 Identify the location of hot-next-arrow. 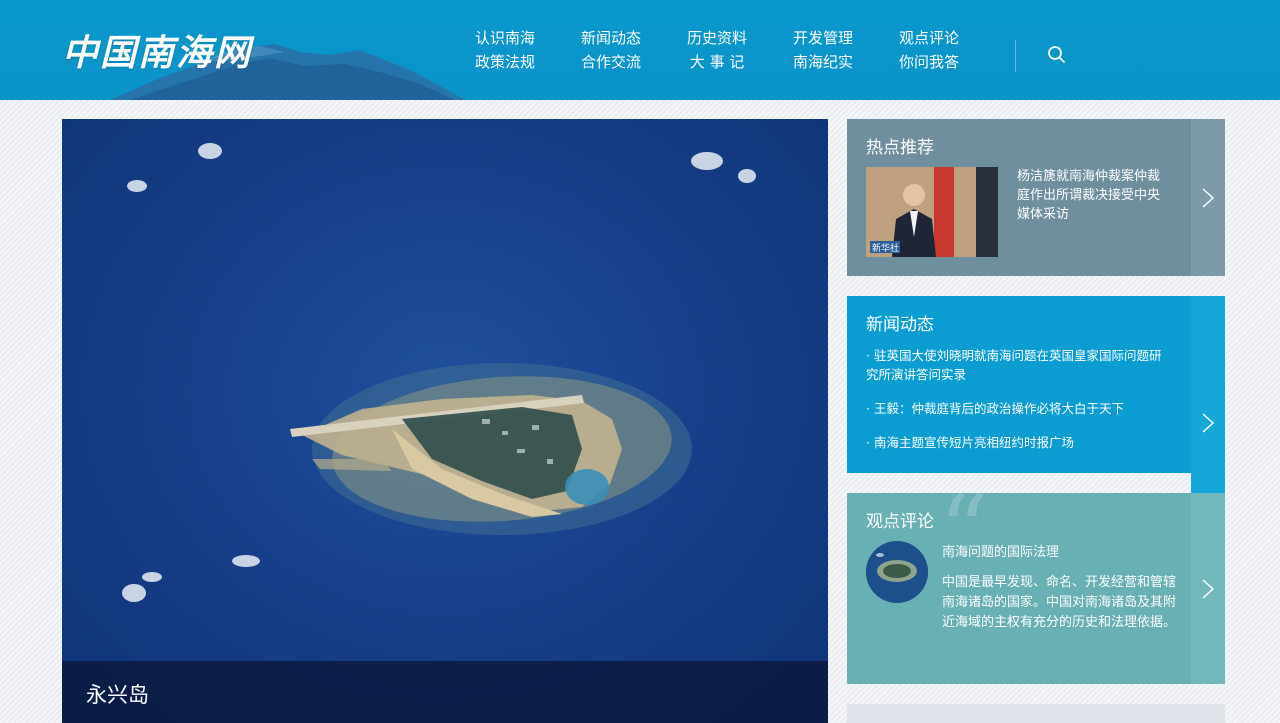
(1208, 197).